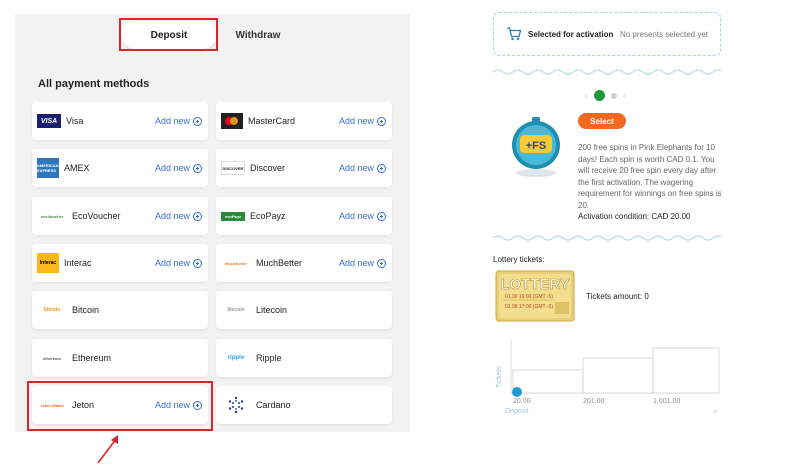  What do you see at coordinates (304, 358) in the screenshot?
I see `method-ripple: ripple Ripple` at bounding box center [304, 358].